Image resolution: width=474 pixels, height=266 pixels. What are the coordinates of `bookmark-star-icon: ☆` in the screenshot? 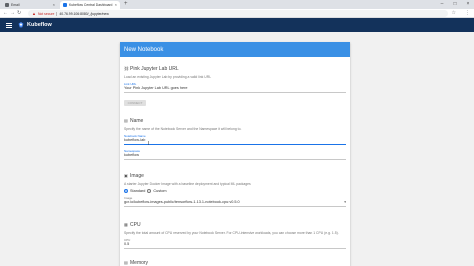 It's located at (454, 13).